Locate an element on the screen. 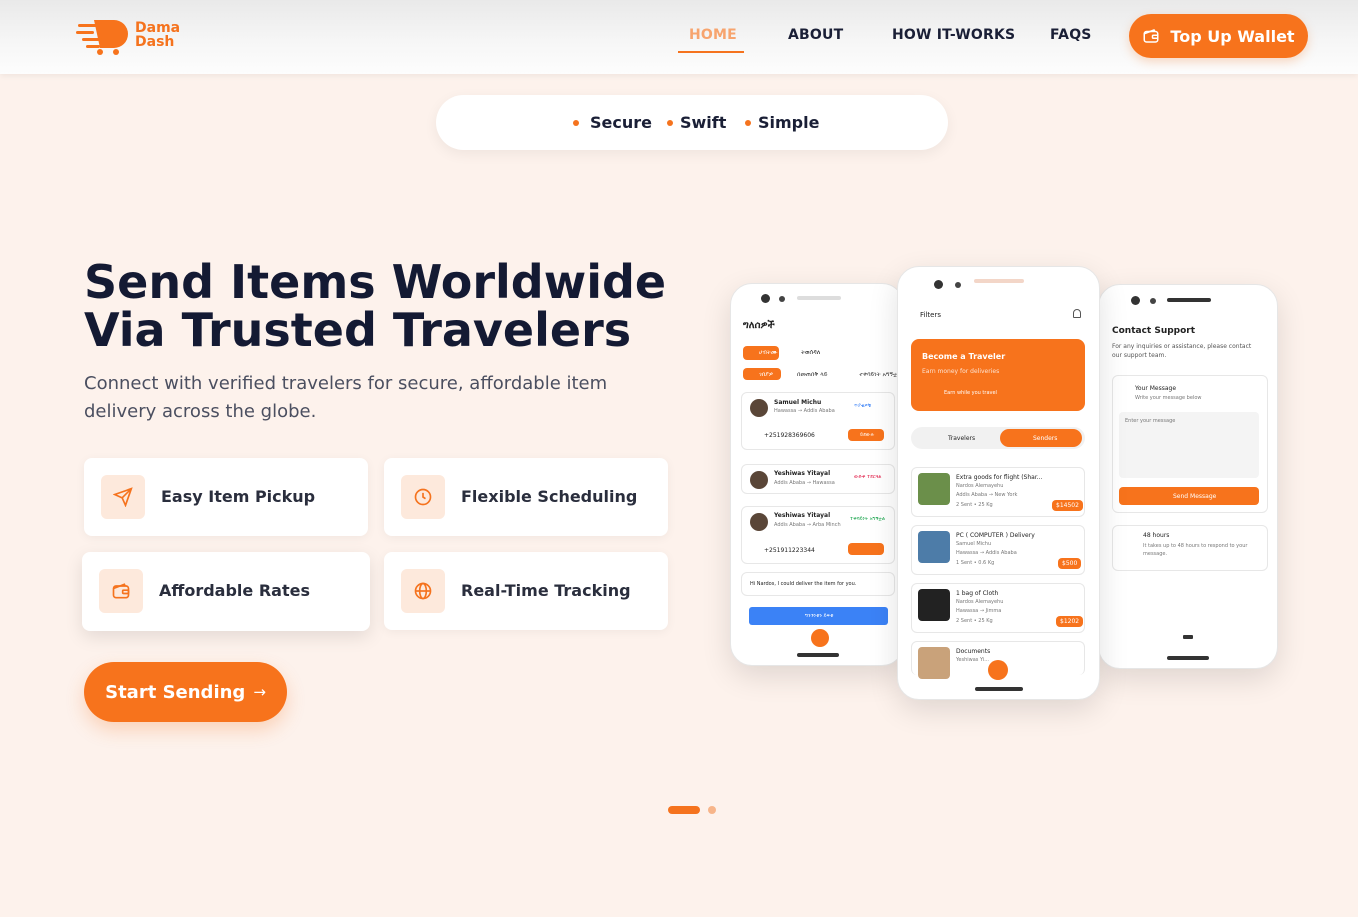  feature-label: Real-Time Tracking is located at coordinates (546, 590).